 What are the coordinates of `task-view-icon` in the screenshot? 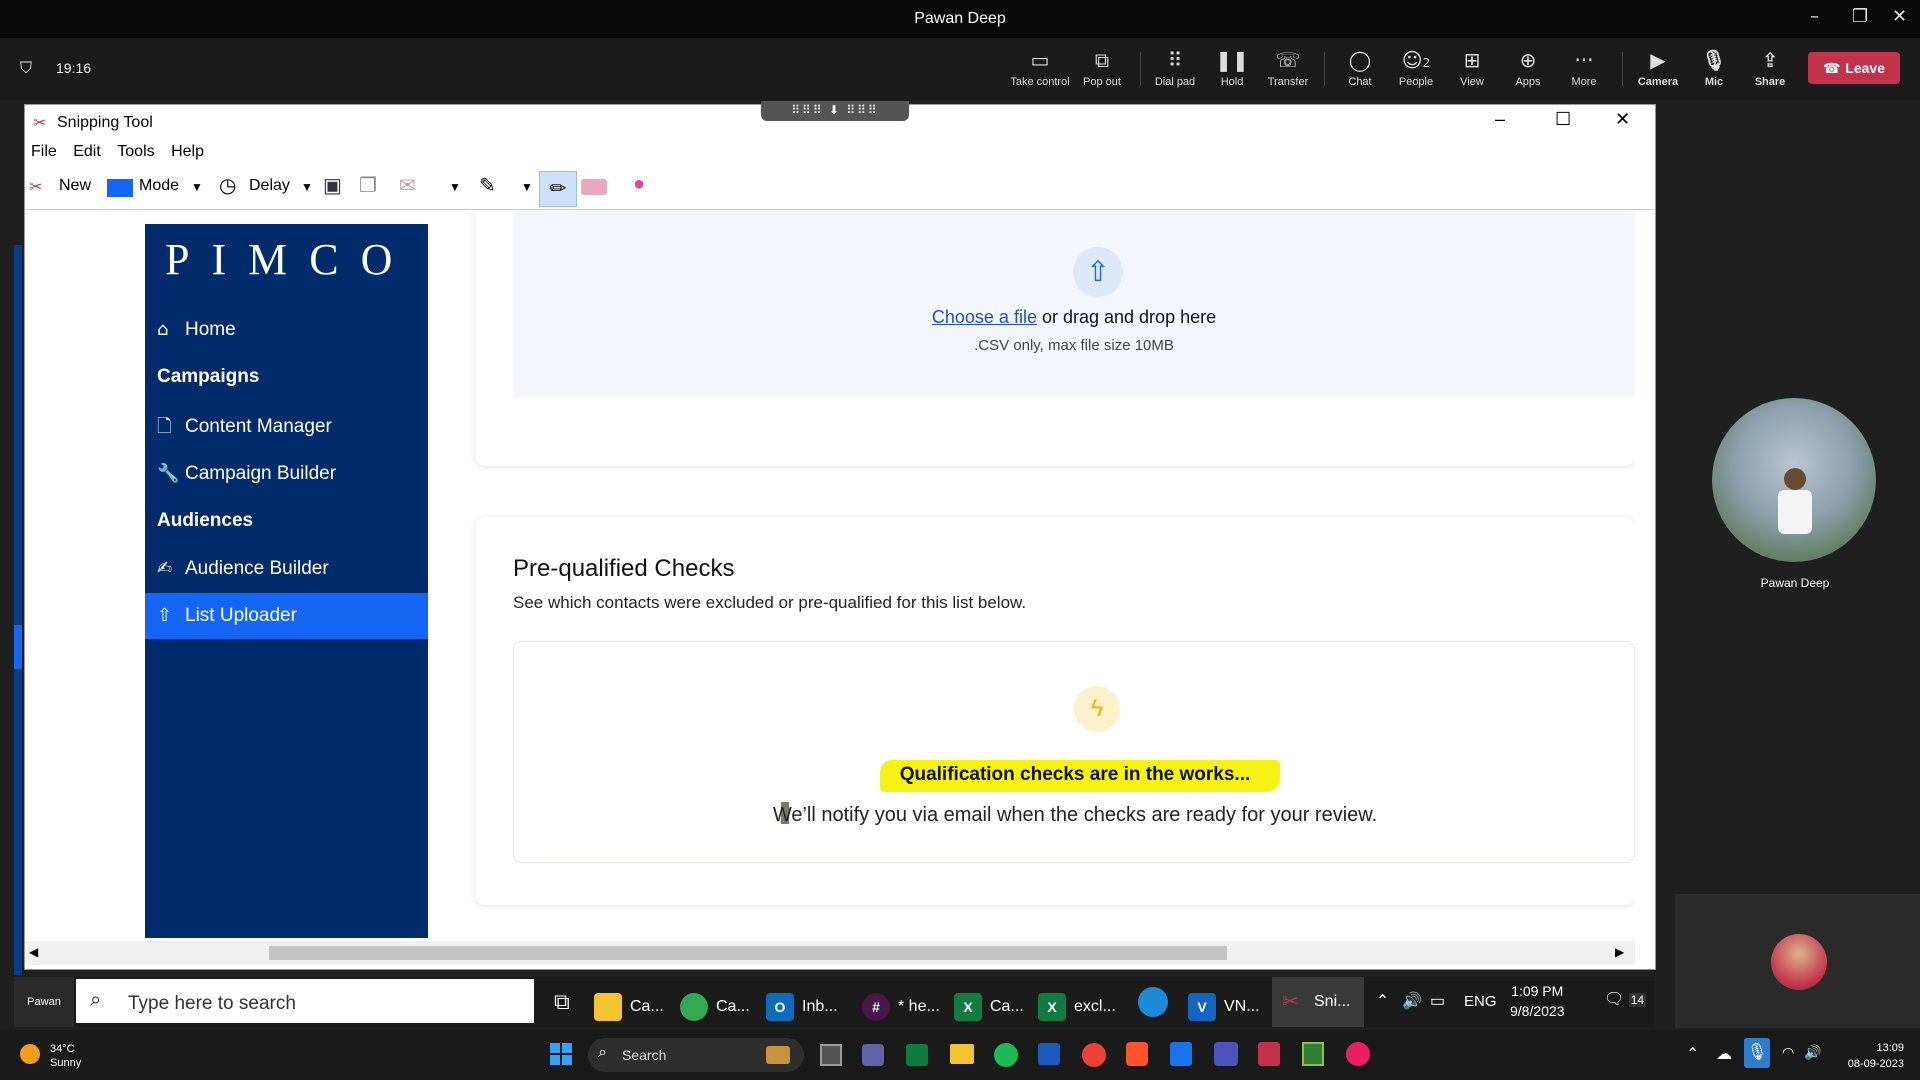 It's located at (831, 1055).